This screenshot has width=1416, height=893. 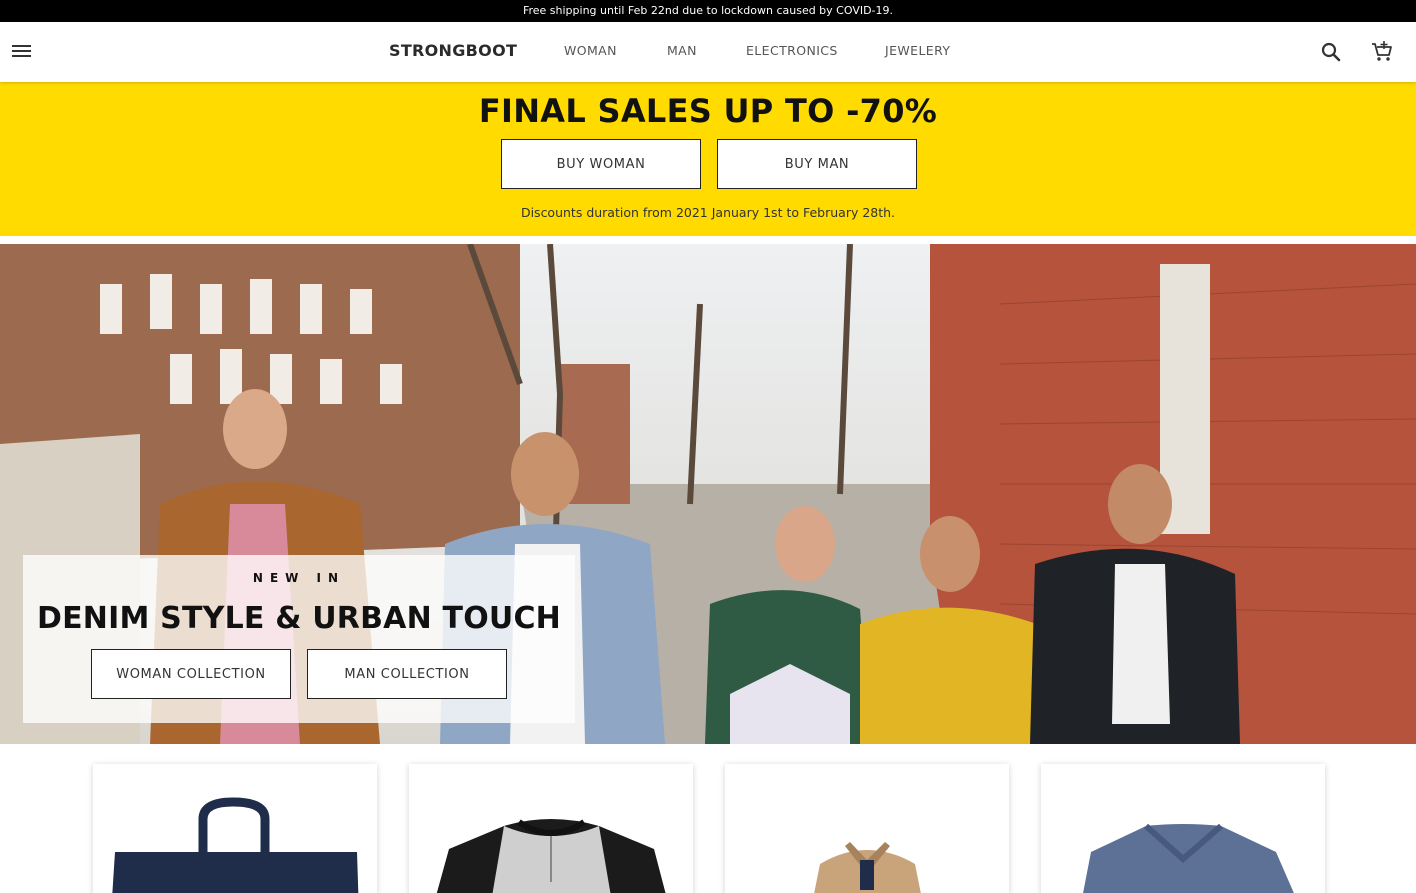 What do you see at coordinates (22, 52) in the screenshot?
I see `menu-icon` at bounding box center [22, 52].